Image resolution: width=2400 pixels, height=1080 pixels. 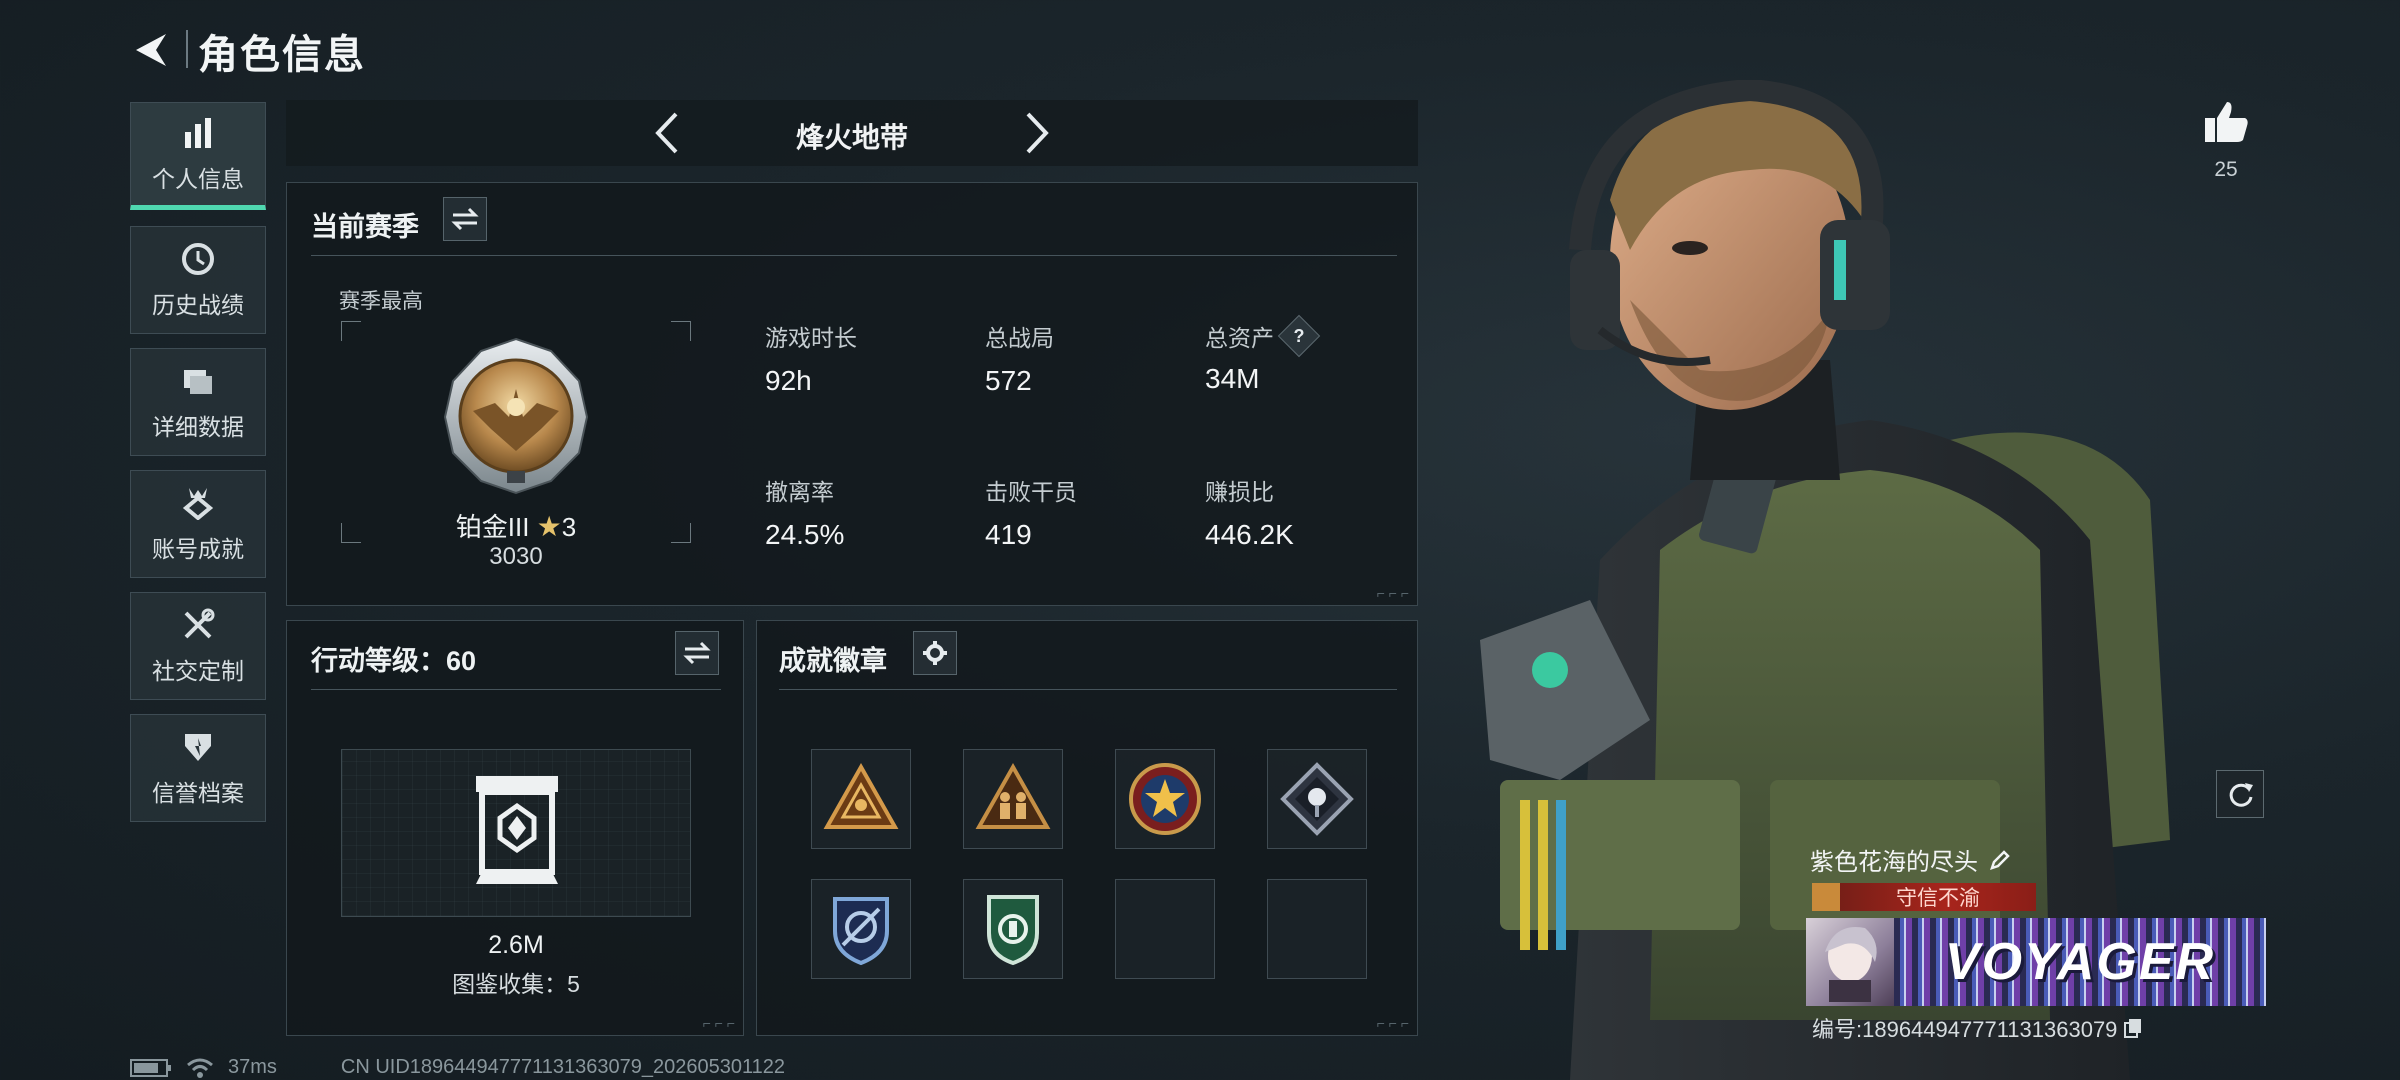 I want to click on bar-chart-icon, so click(x=198, y=133).